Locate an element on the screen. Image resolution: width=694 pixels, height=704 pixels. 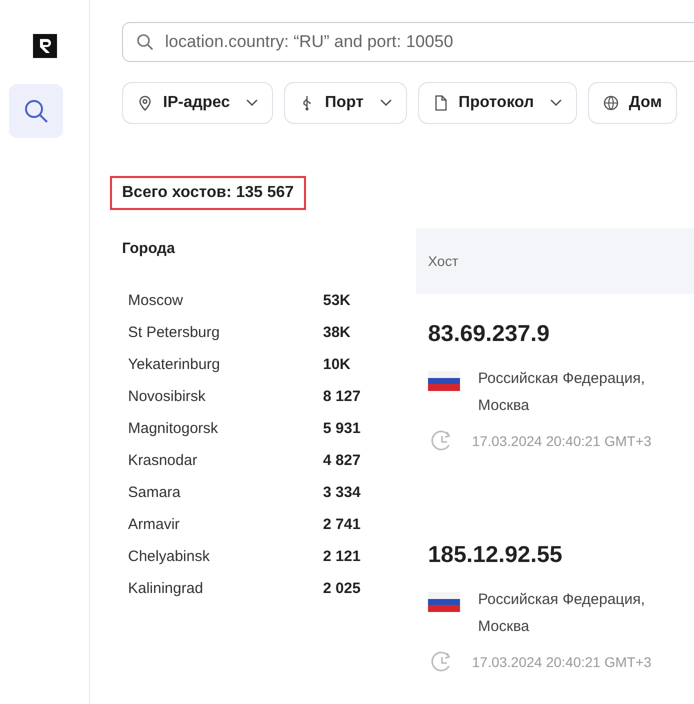
city-count: 38K is located at coordinates (337, 332).